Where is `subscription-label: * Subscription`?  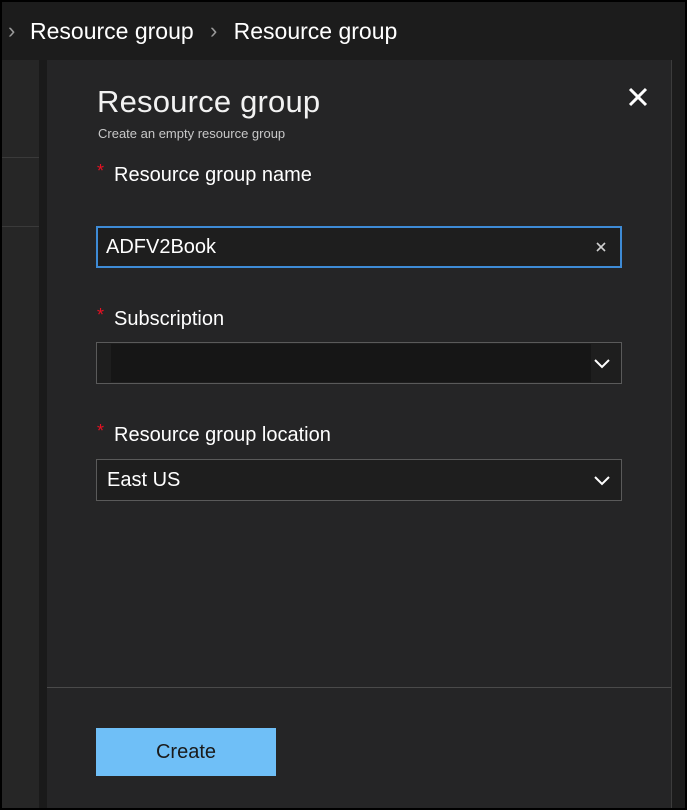 subscription-label: * Subscription is located at coordinates (161, 318).